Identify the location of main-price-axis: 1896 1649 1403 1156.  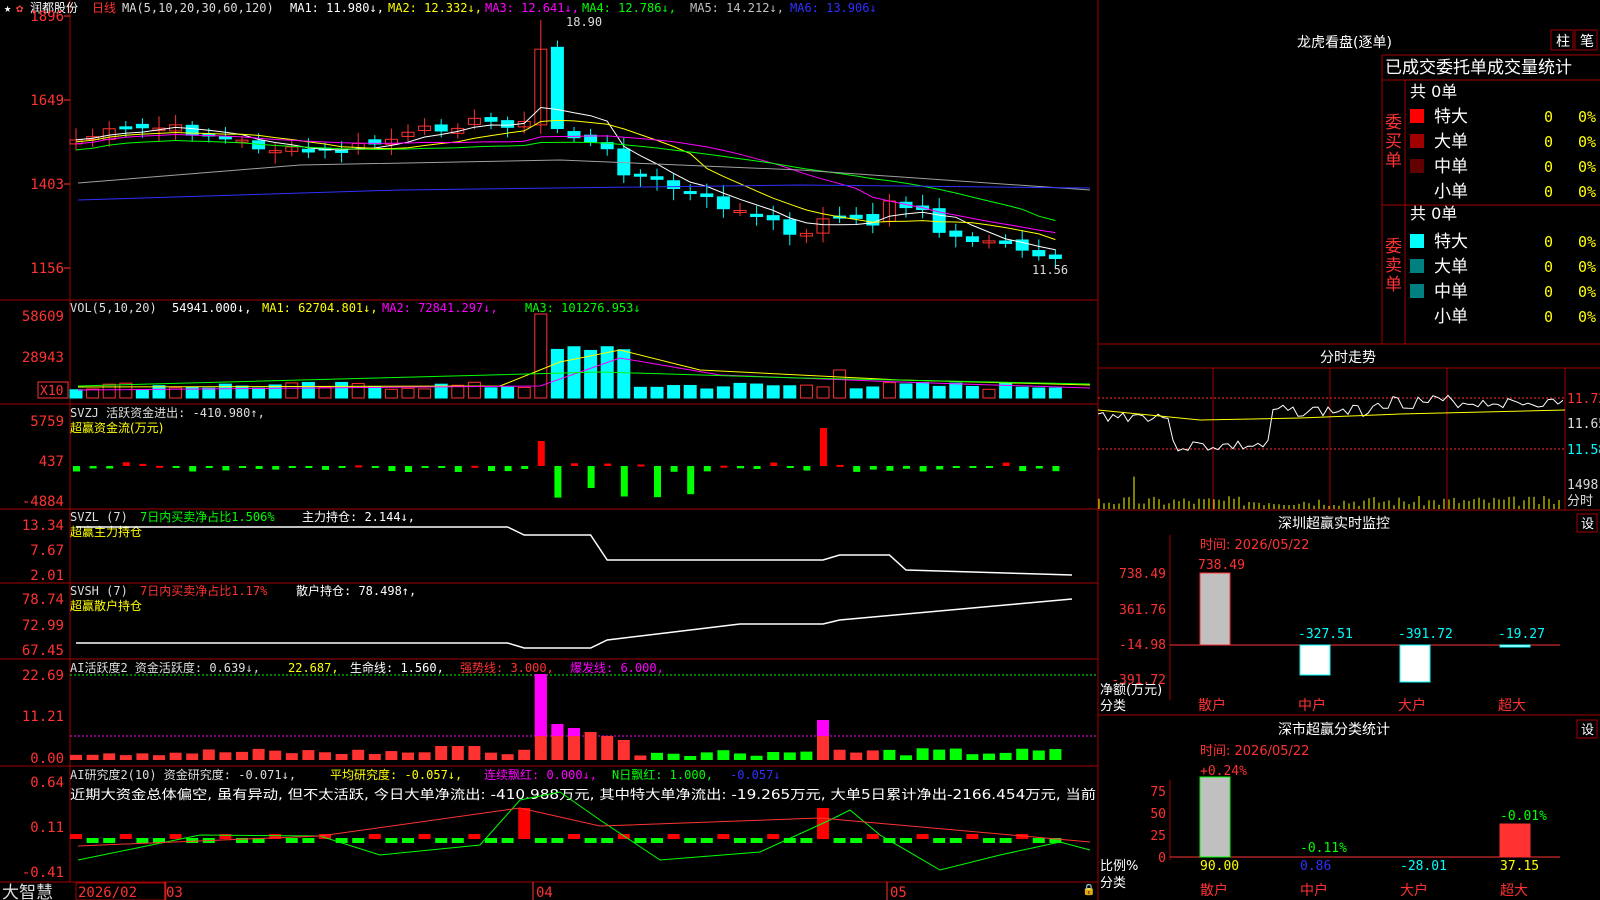
(47, 143).